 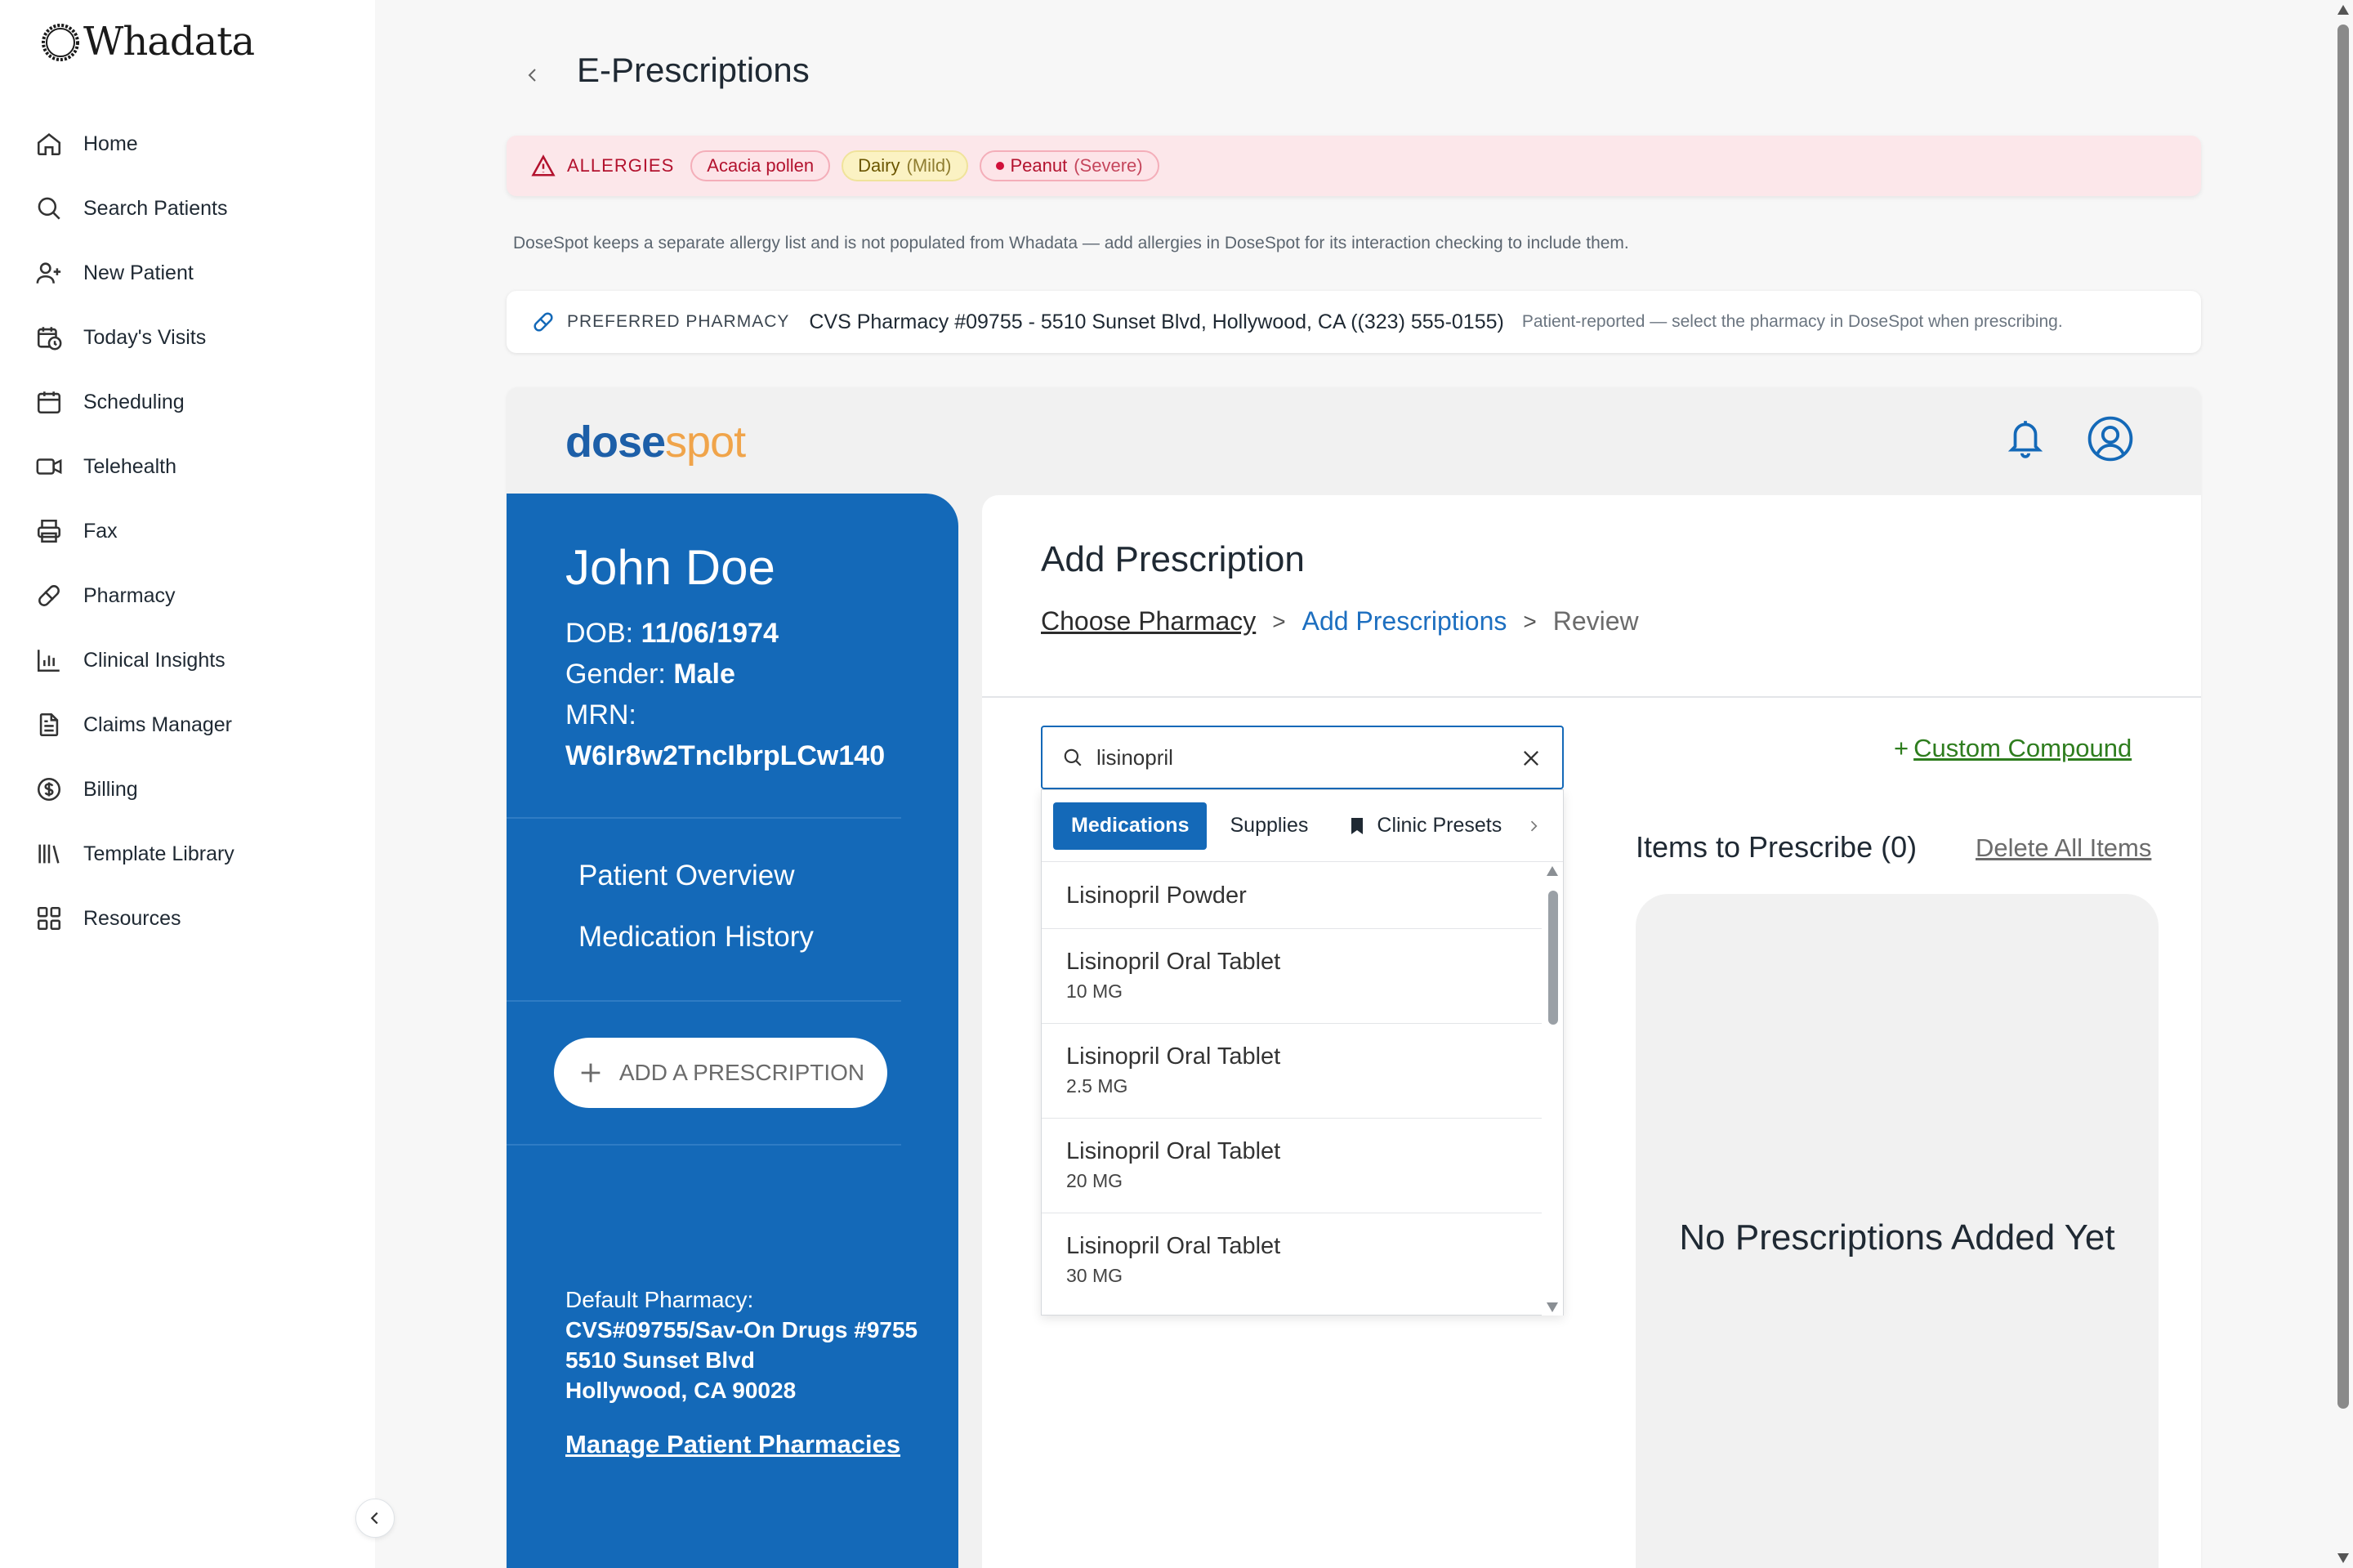 I want to click on items-to-prescribe-box: No Prescriptions Added Yet, so click(x=1897, y=1231).